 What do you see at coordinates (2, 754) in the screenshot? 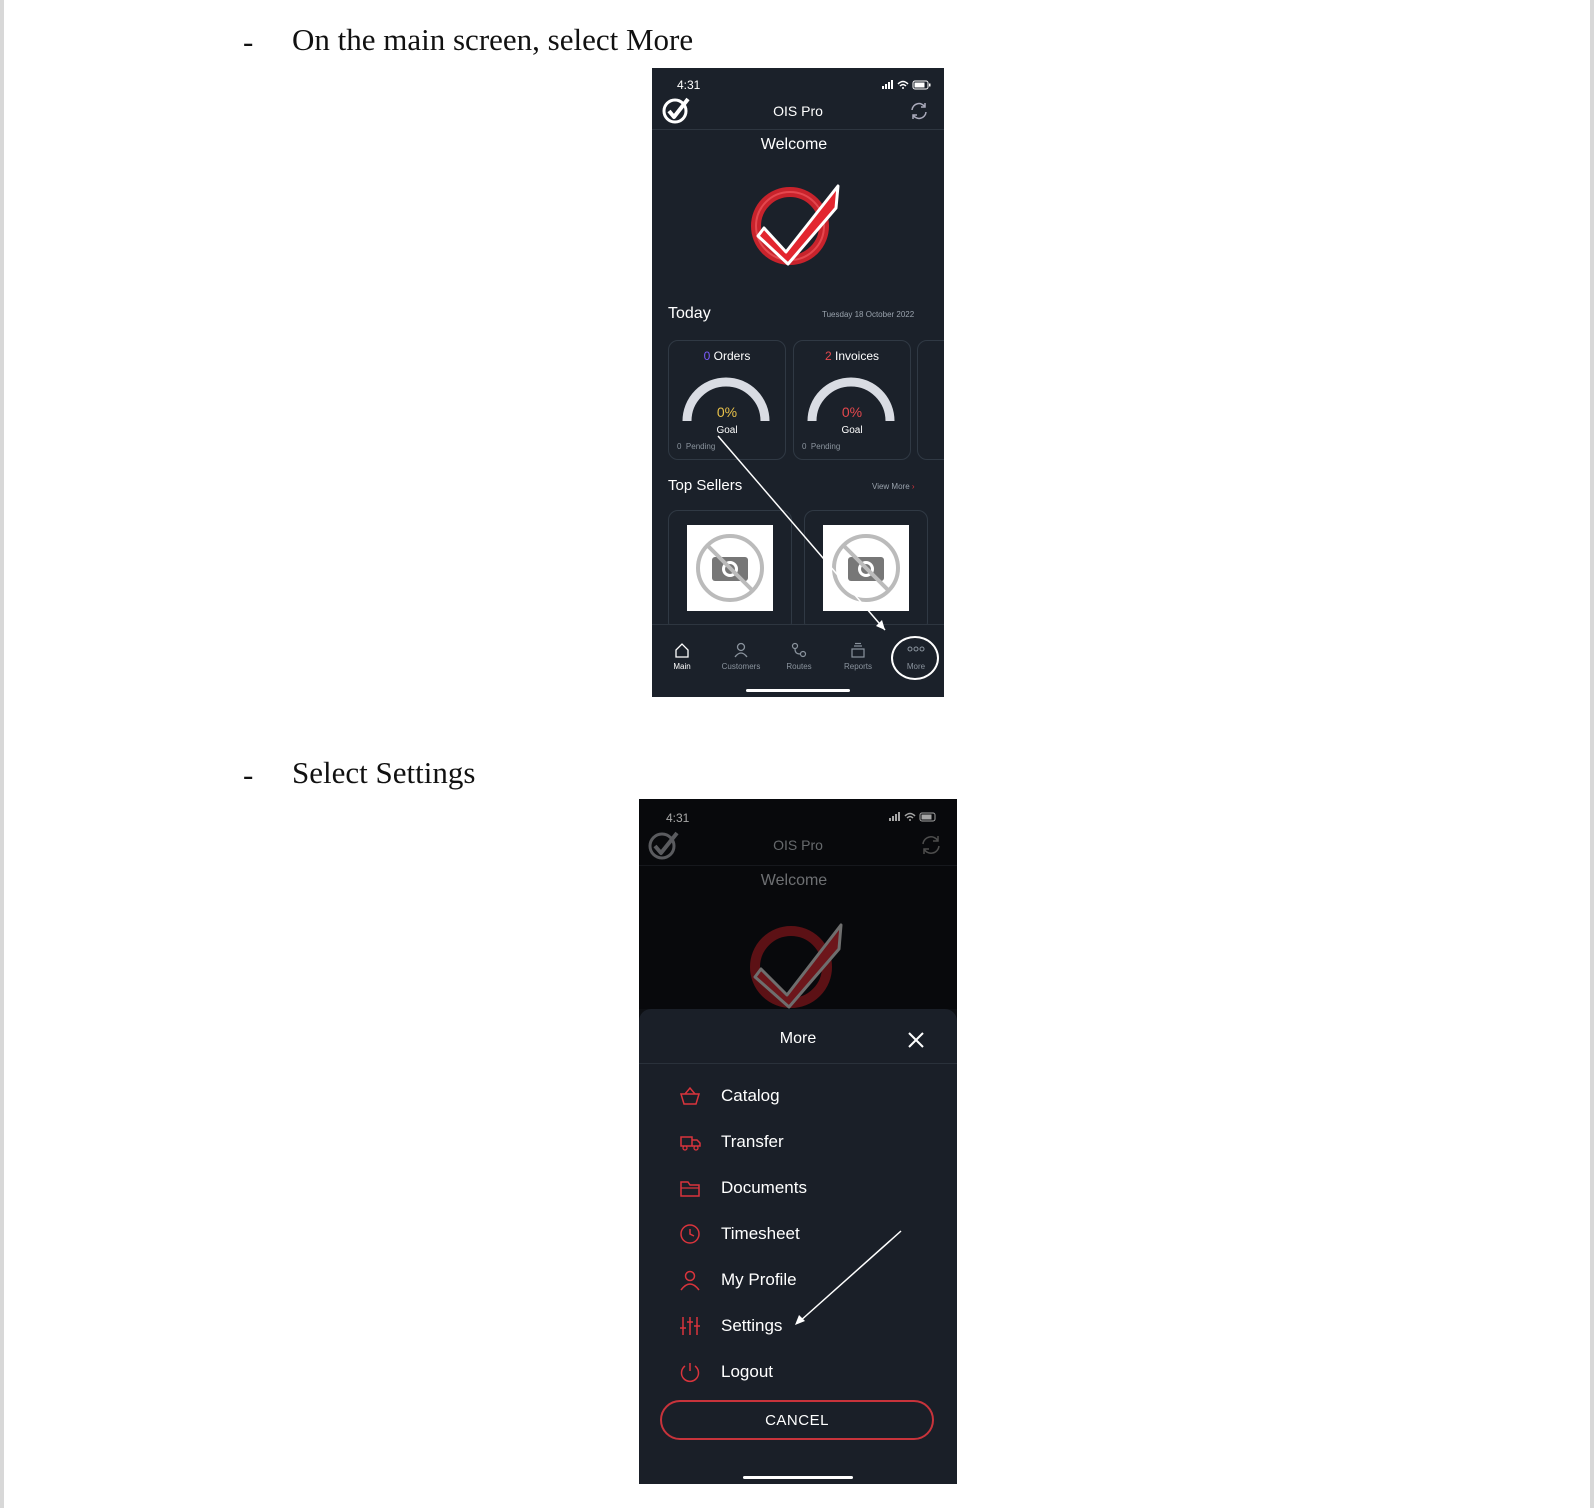
I see `page-border-left` at bounding box center [2, 754].